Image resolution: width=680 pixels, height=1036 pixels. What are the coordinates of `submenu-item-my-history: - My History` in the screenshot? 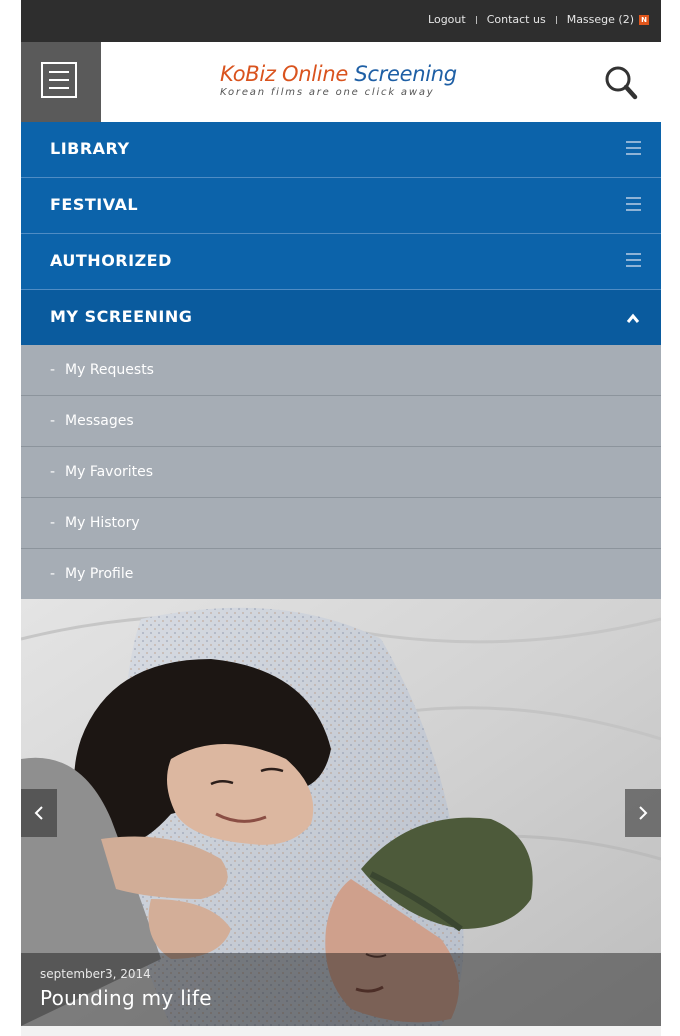 It's located at (341, 523).